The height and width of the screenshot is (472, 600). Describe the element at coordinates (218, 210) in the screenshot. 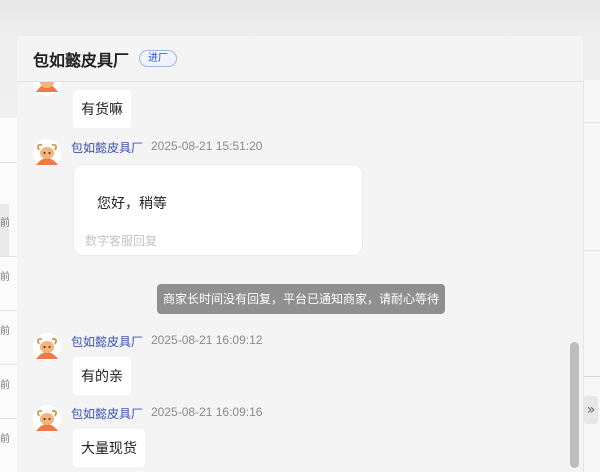

I see `message-card: 您好，稍等 数字客服回复` at that location.